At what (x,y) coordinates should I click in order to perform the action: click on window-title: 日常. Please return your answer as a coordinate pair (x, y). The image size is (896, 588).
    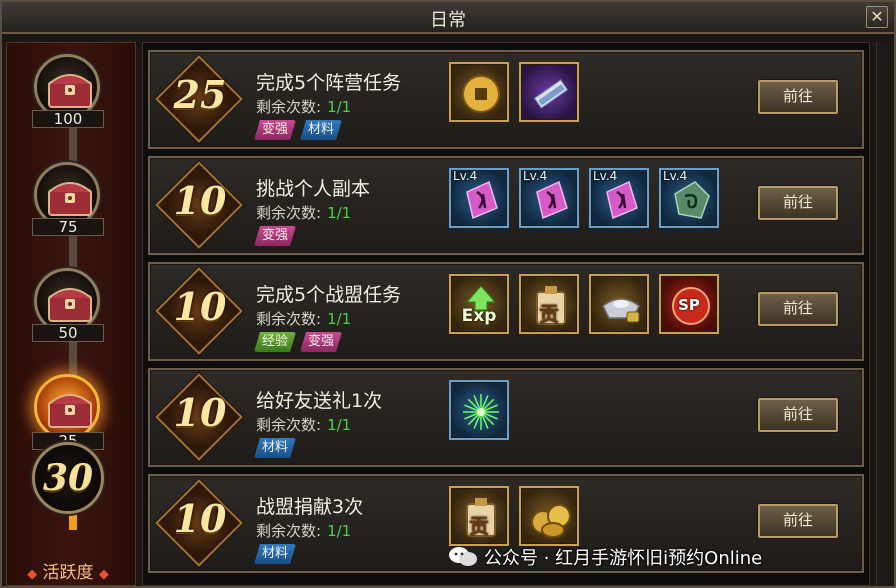
    Looking at the image, I should click on (448, 20).